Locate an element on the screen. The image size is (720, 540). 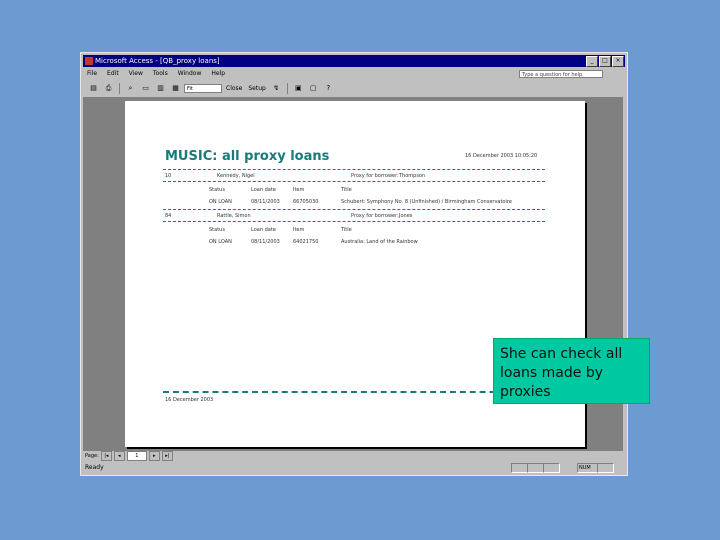
database-window-icon: ▣ is located at coordinates (298, 88).